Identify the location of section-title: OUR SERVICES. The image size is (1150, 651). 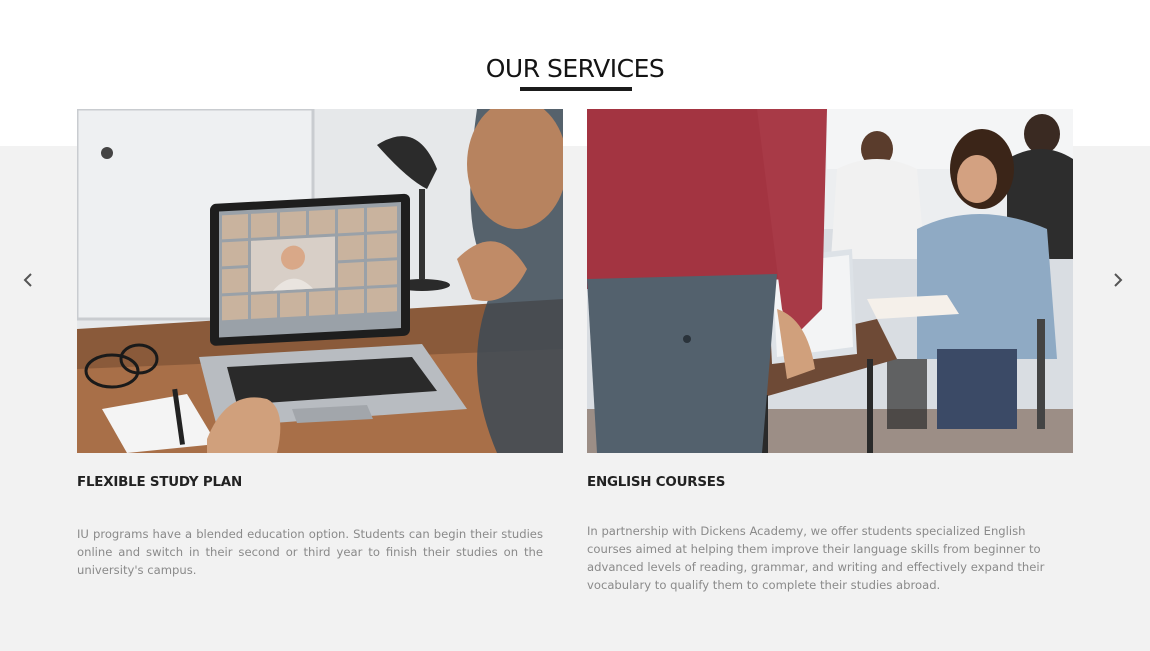
(575, 68).